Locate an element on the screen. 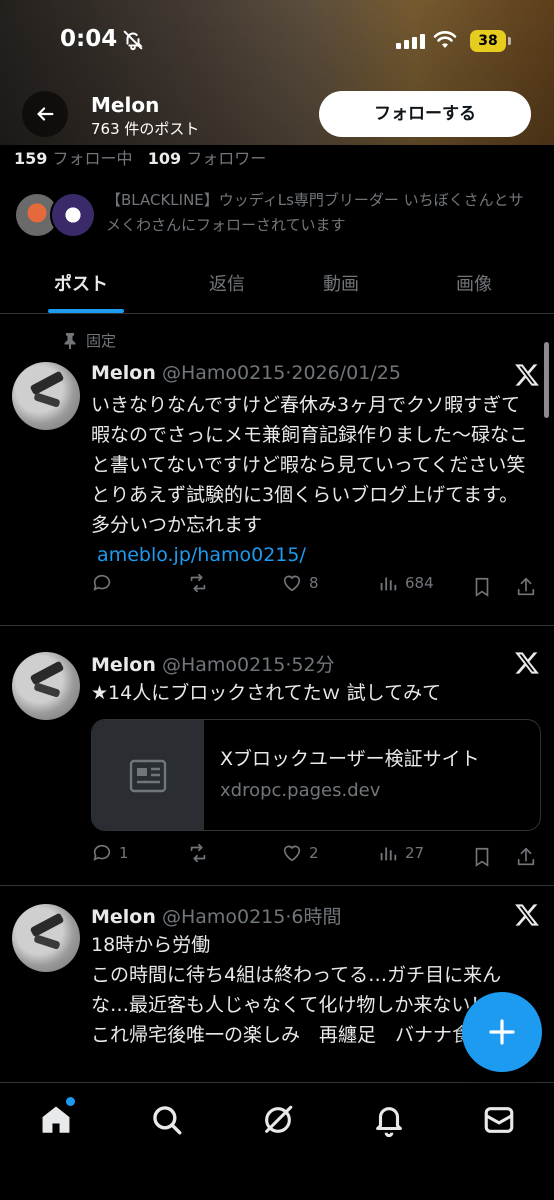 The width and height of the screenshot is (554, 1200). like-count: 2 is located at coordinates (314, 853).